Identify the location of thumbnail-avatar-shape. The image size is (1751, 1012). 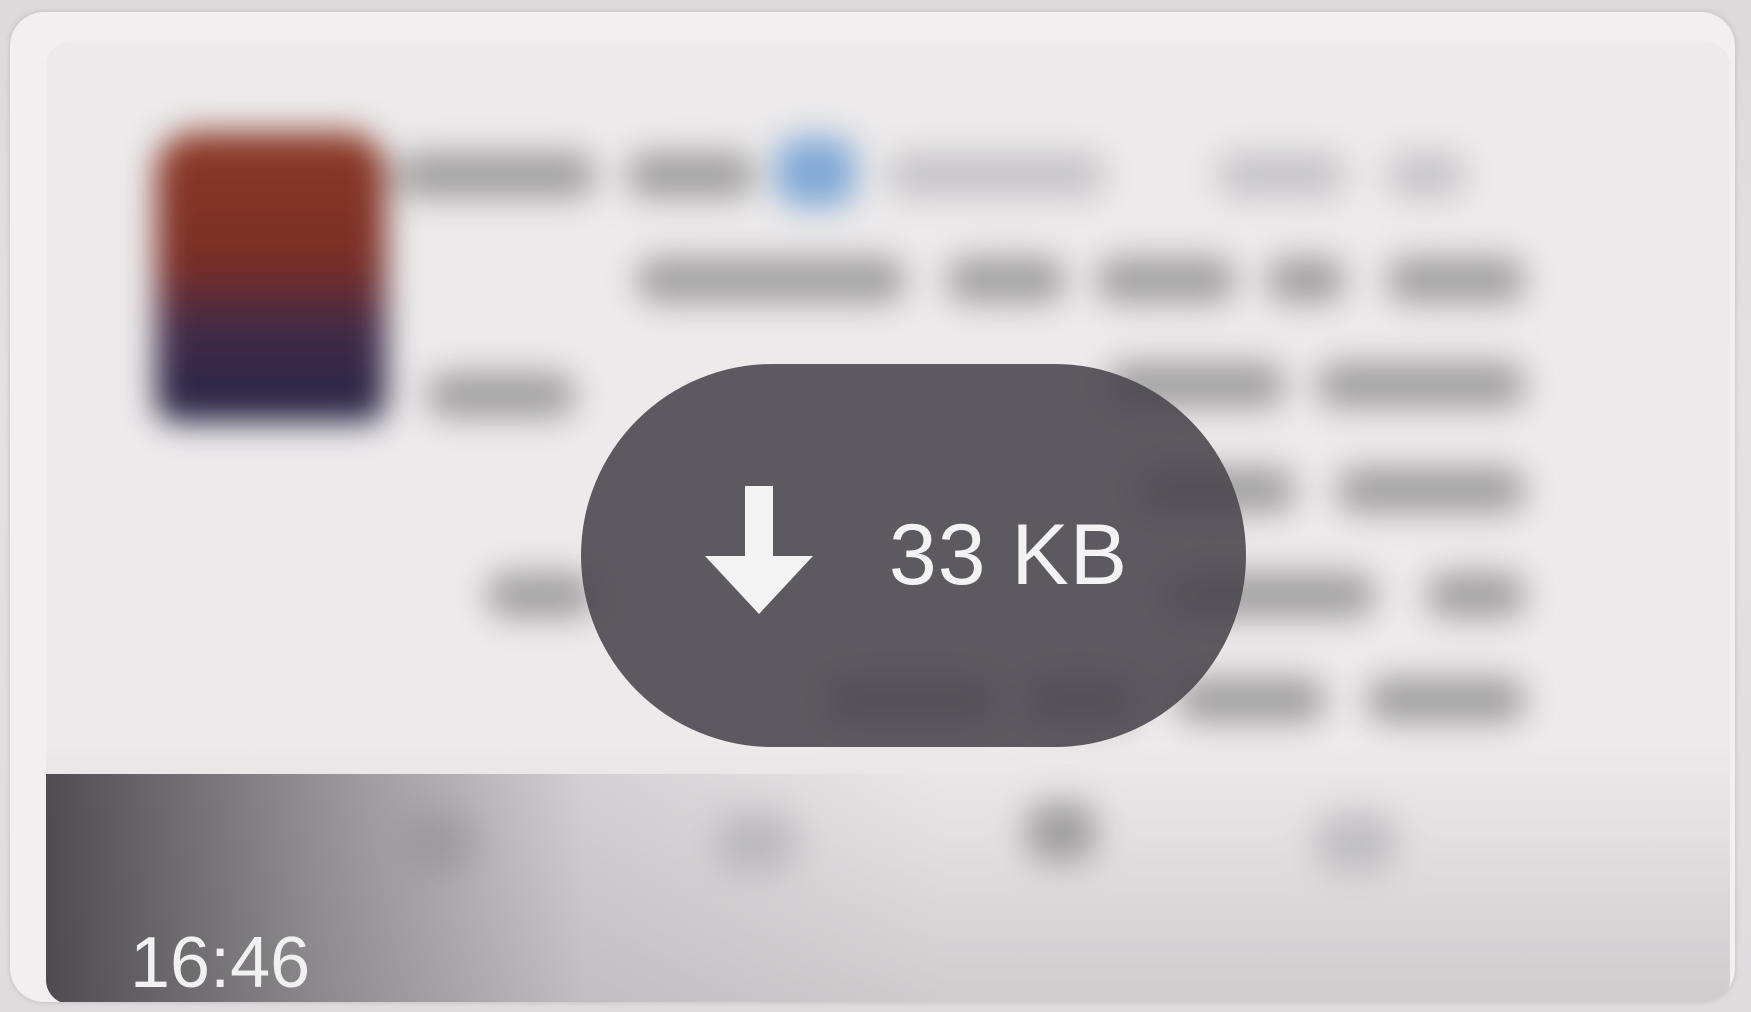
(271, 277).